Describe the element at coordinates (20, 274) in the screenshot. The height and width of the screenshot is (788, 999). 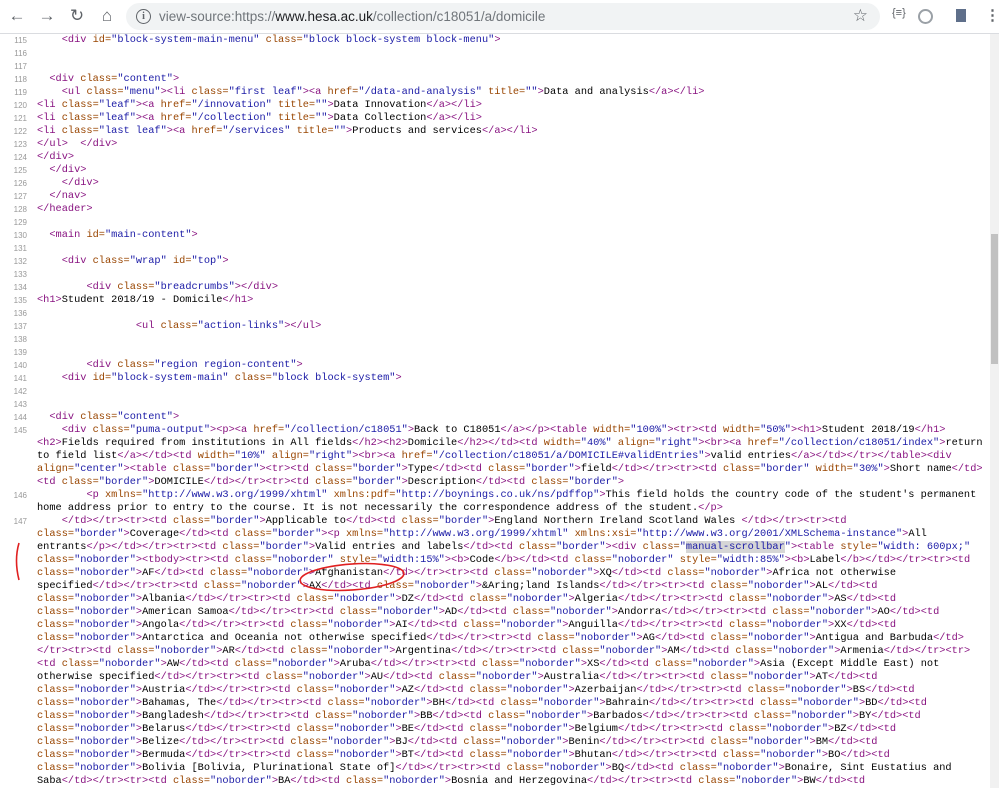
I see `line-number: 133` at that location.